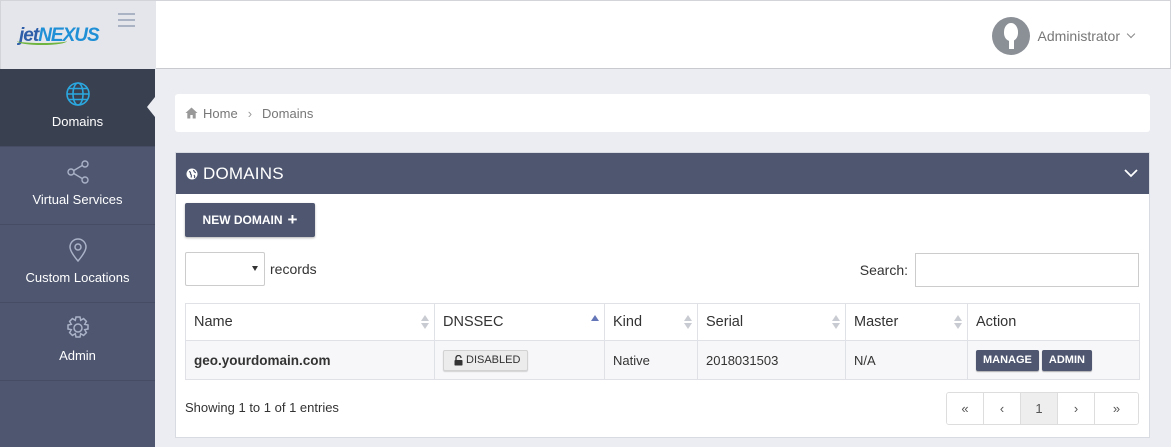 This screenshot has height=447, width=1171. Describe the element at coordinates (595, 322) in the screenshot. I see `sort-ascending-icon` at that location.